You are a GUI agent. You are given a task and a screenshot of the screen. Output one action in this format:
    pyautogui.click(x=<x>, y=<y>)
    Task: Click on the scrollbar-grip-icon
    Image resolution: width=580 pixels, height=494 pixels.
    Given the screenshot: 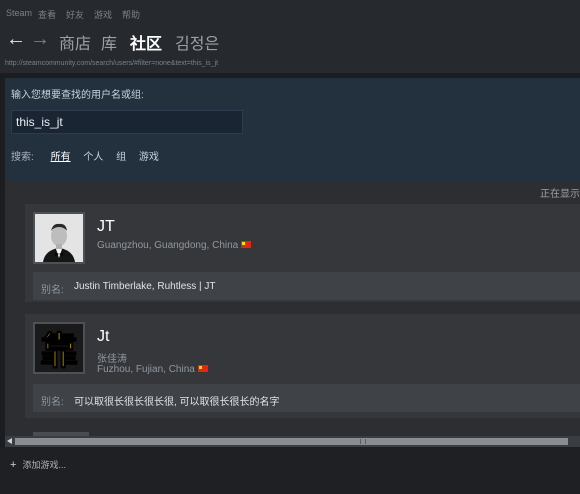 What is the action you would take?
    pyautogui.click(x=363, y=441)
    